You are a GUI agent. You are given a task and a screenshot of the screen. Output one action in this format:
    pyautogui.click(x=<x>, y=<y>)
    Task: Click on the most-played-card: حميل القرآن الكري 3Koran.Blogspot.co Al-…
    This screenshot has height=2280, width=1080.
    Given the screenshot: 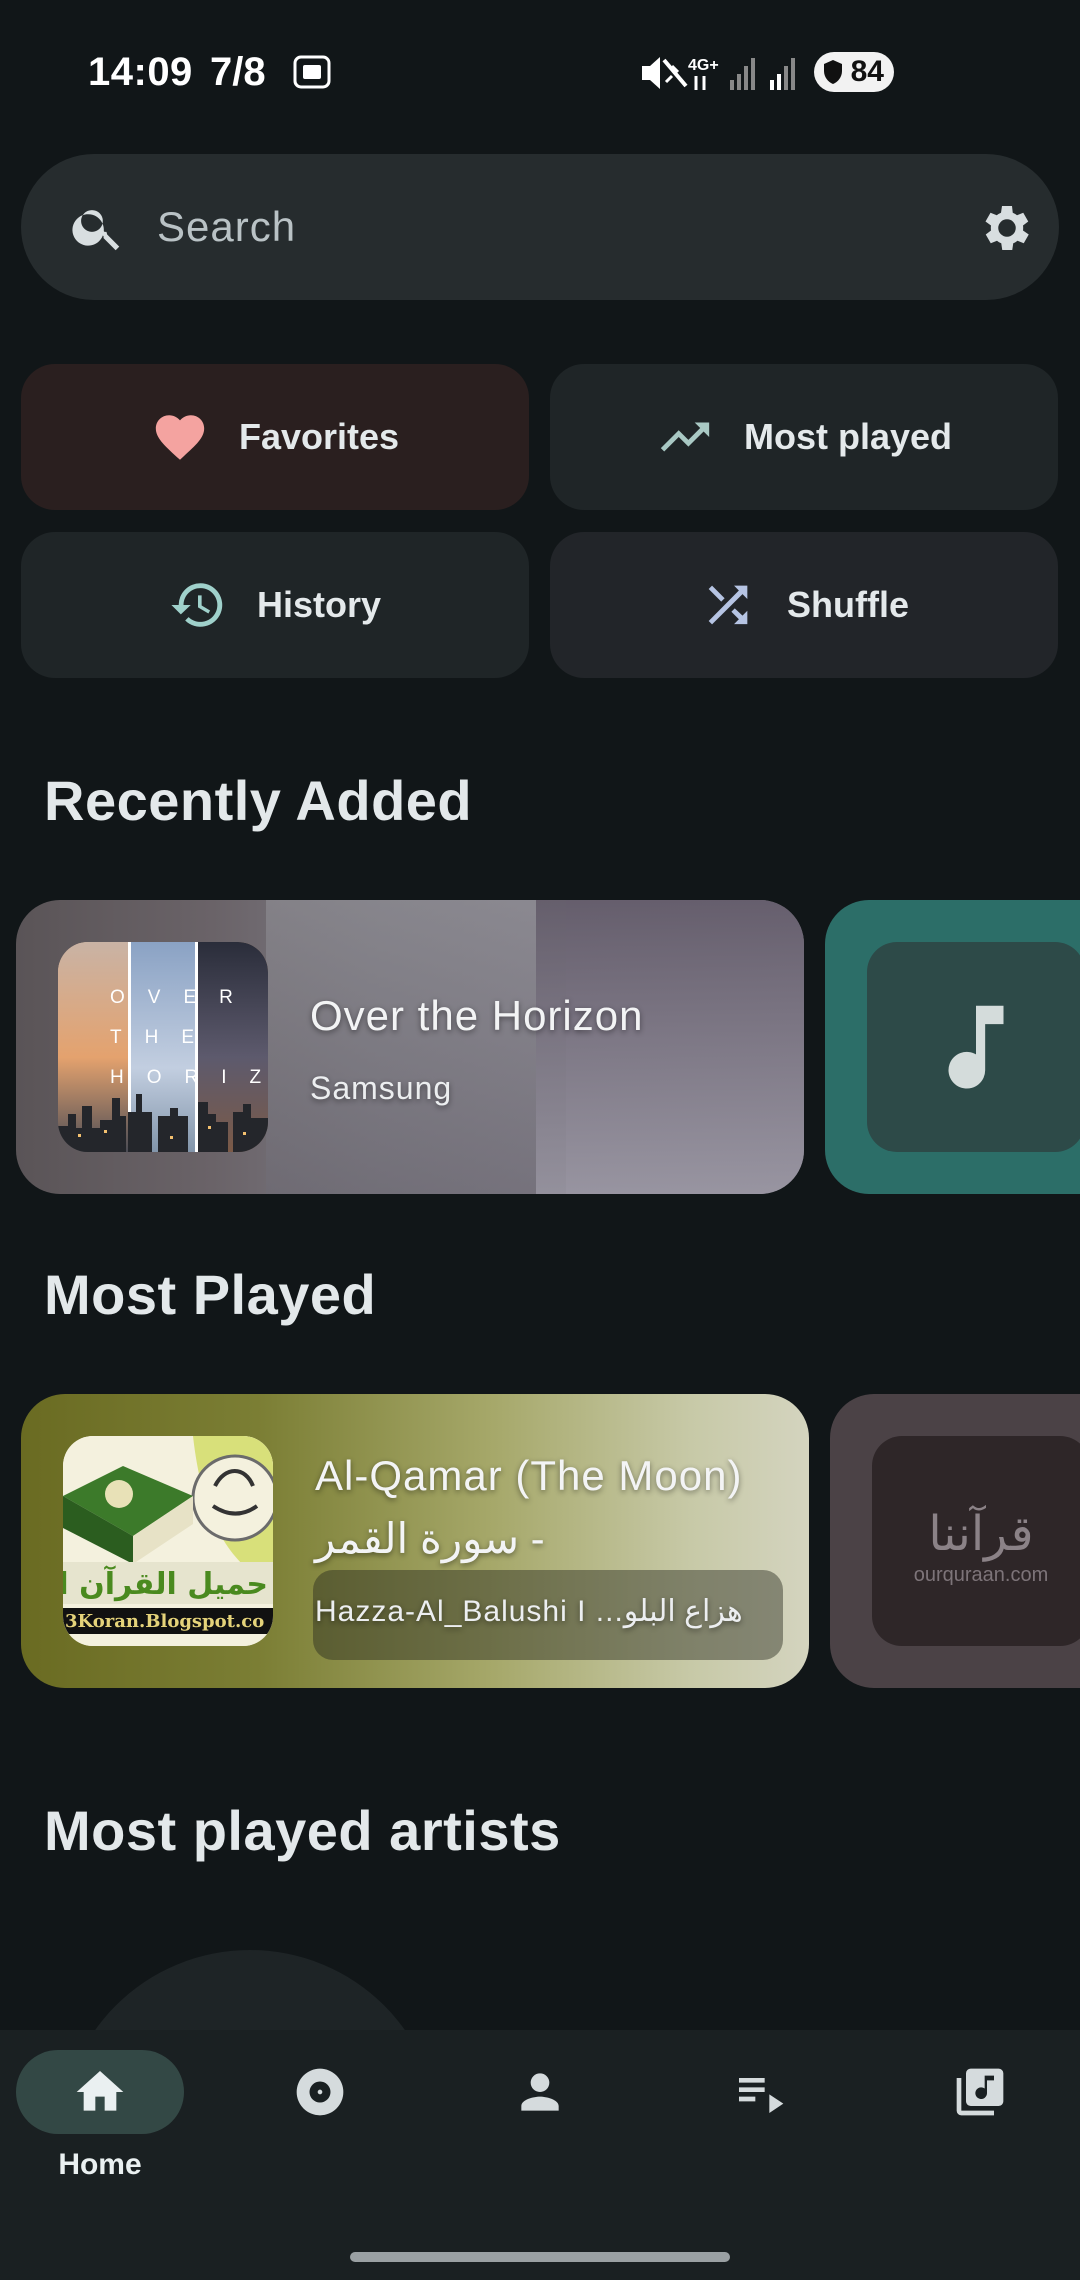 What is the action you would take?
    pyautogui.click(x=415, y=1541)
    